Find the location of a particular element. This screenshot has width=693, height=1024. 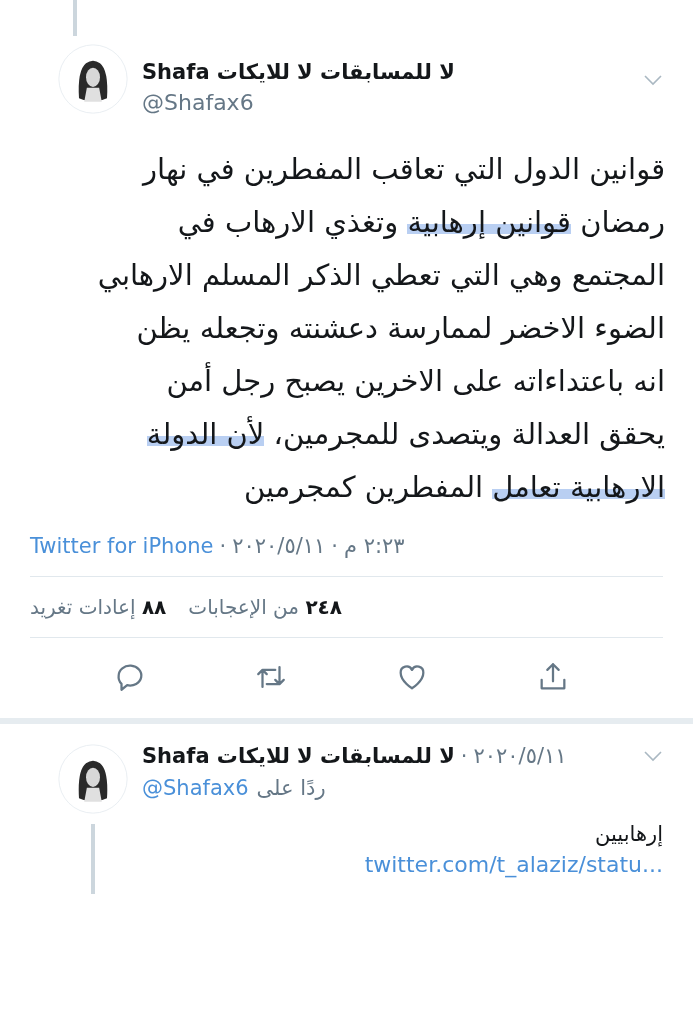

author-handle: @Shafax6 is located at coordinates (198, 102).